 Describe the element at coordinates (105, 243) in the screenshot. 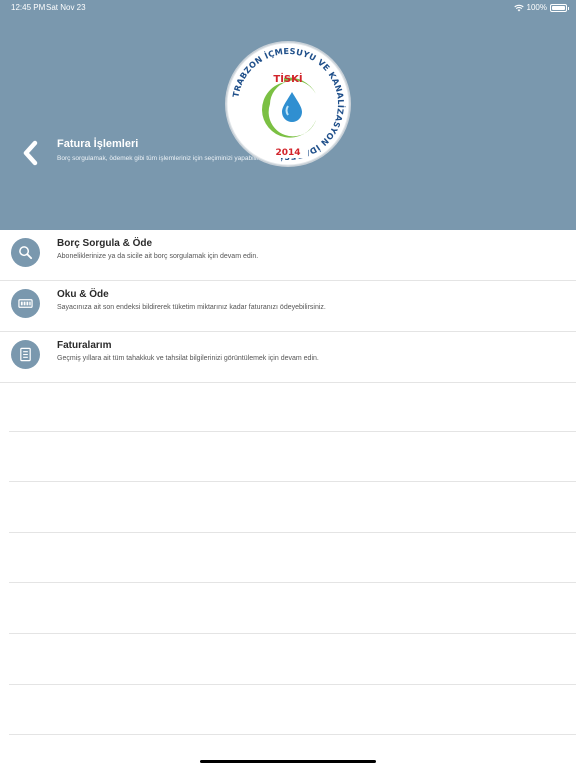

I see `menu-item-title: Borç Sorgula & Öde` at that location.